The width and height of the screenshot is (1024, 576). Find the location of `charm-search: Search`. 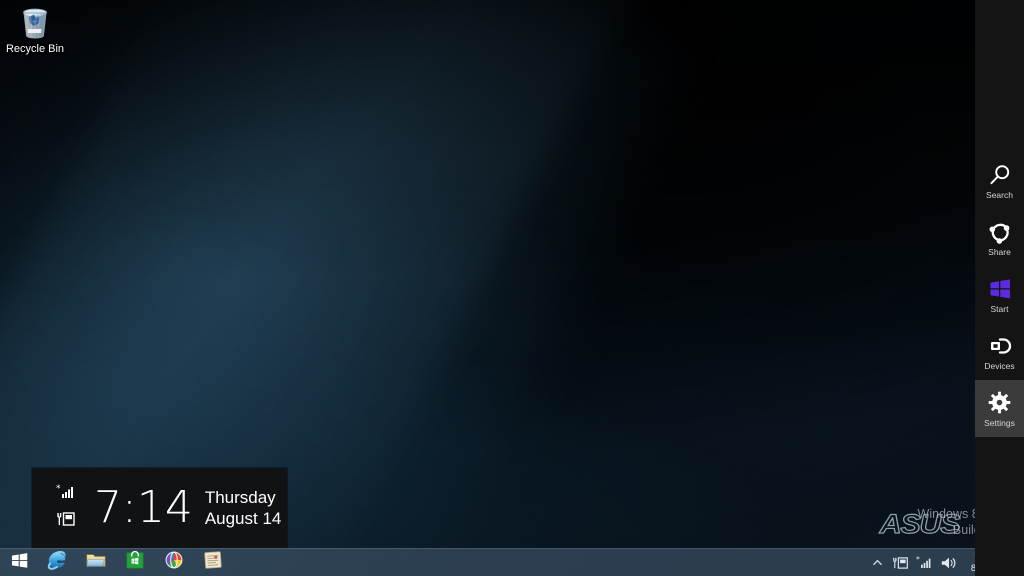

charm-search: Search is located at coordinates (999, 180).